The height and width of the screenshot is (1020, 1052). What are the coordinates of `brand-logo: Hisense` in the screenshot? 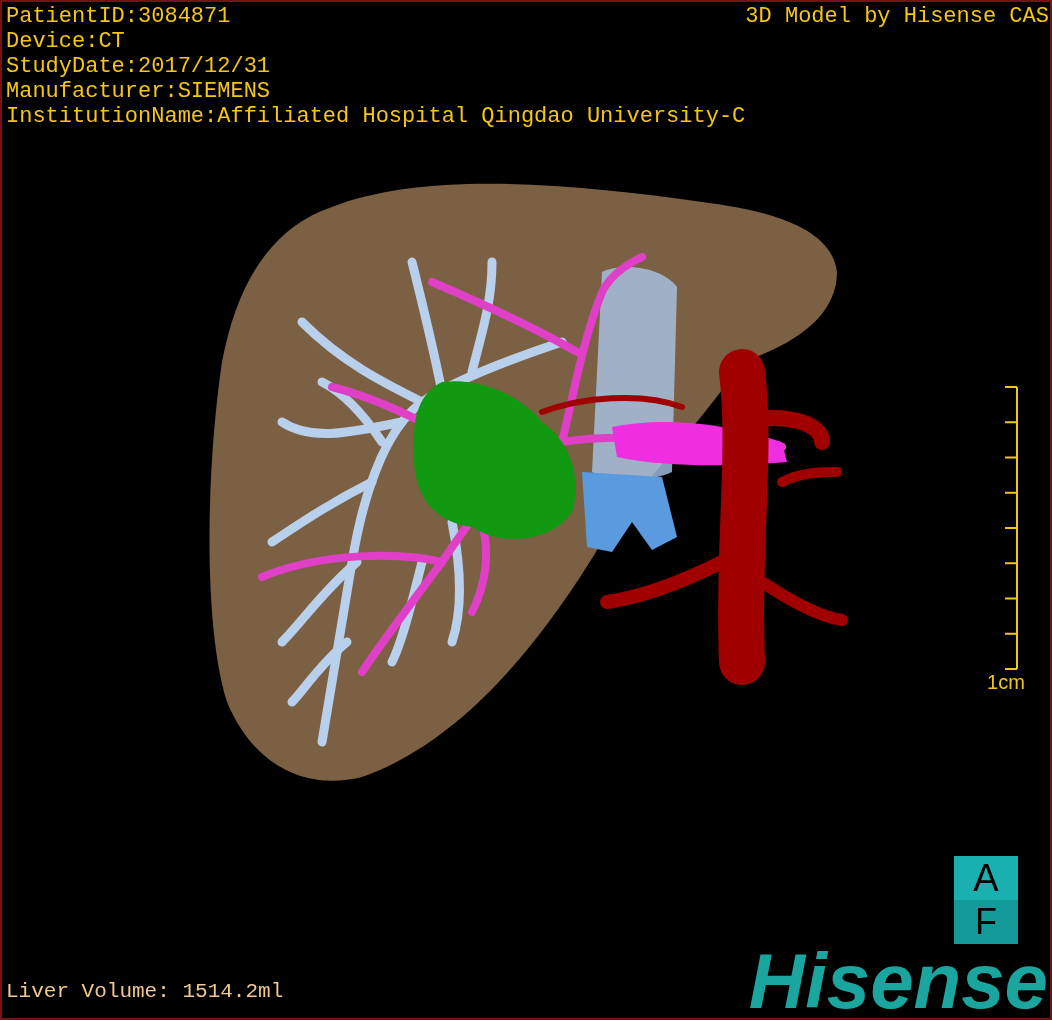 It's located at (898, 981).